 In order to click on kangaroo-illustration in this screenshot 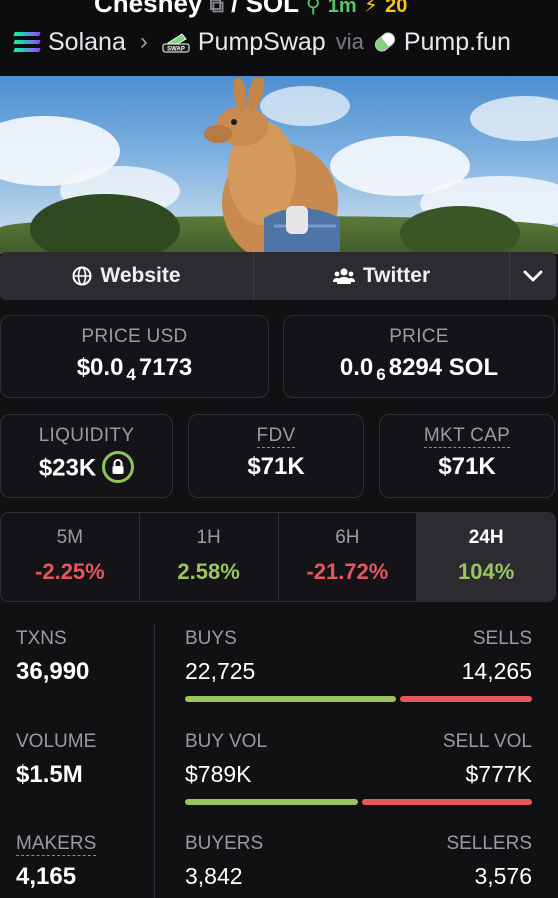, I will do `click(272, 166)`.